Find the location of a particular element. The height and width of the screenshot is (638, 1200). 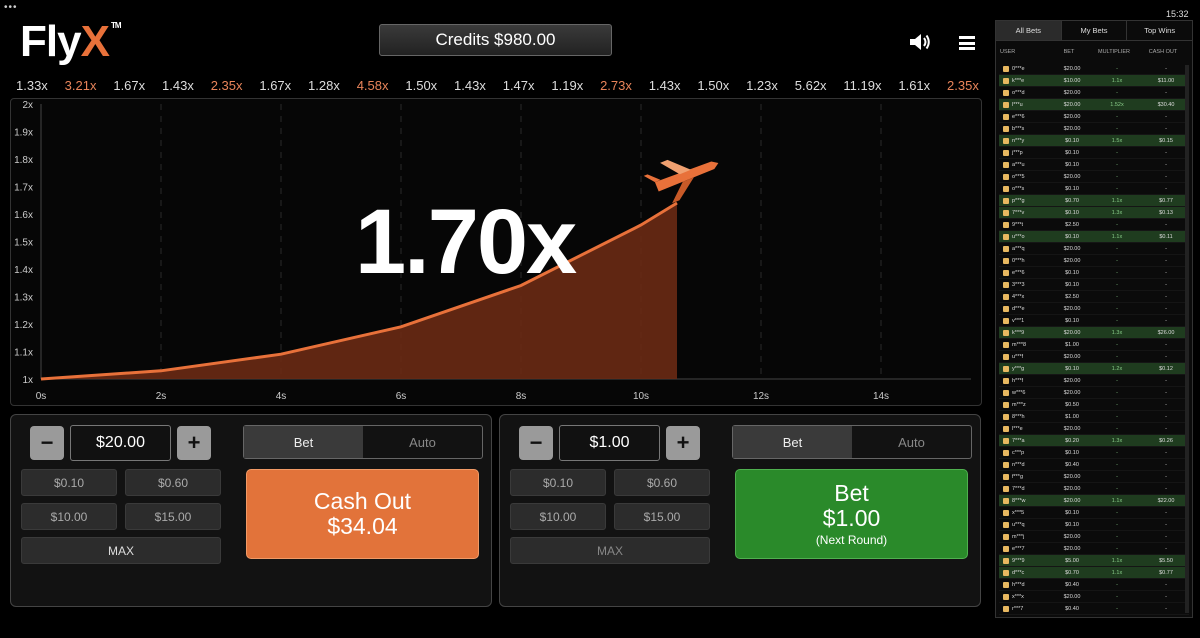

bet-cashout: $0.26 is located at coordinates (1166, 440).